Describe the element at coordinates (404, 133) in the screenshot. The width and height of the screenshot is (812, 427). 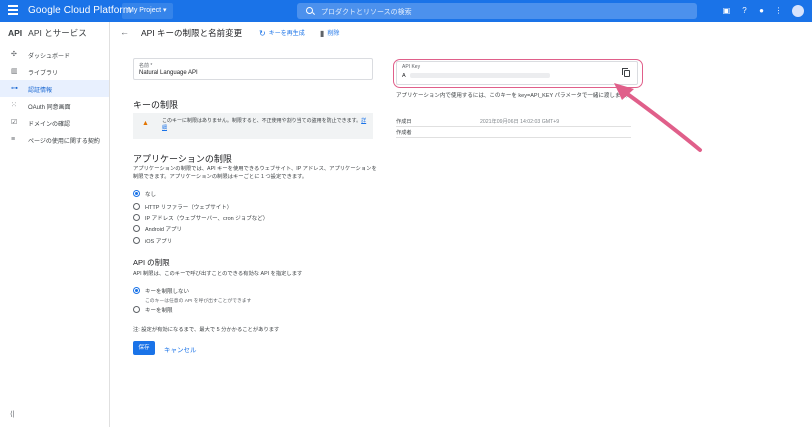
I see `creator-label: 作成者` at that location.